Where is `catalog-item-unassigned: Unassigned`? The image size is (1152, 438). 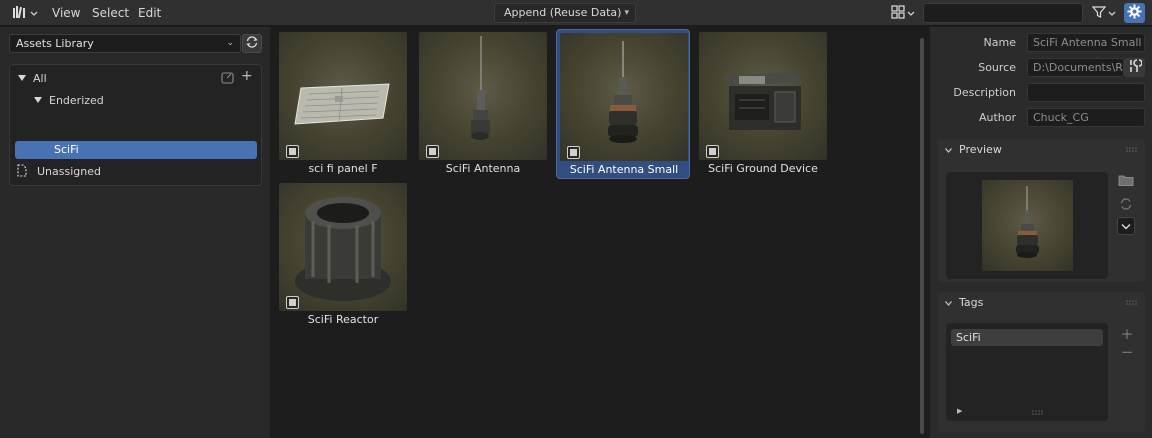 catalog-item-unassigned: Unassigned is located at coordinates (58, 171).